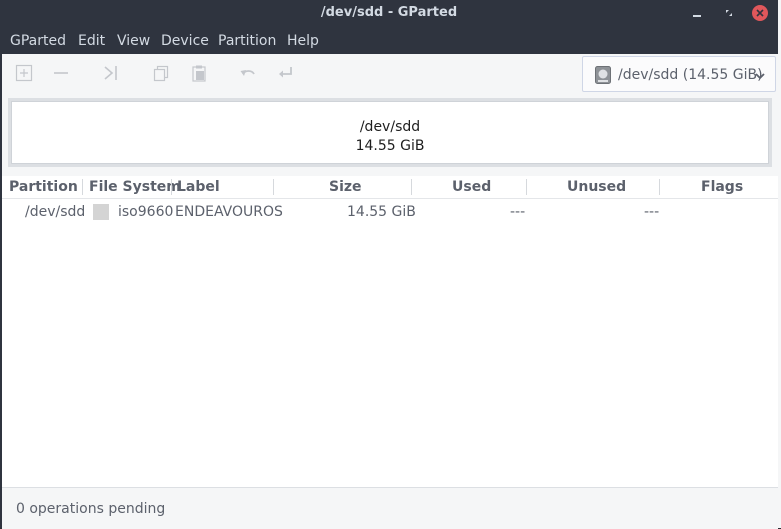  Describe the element at coordinates (722, 187) in the screenshot. I see `header-flags: Flags` at that location.